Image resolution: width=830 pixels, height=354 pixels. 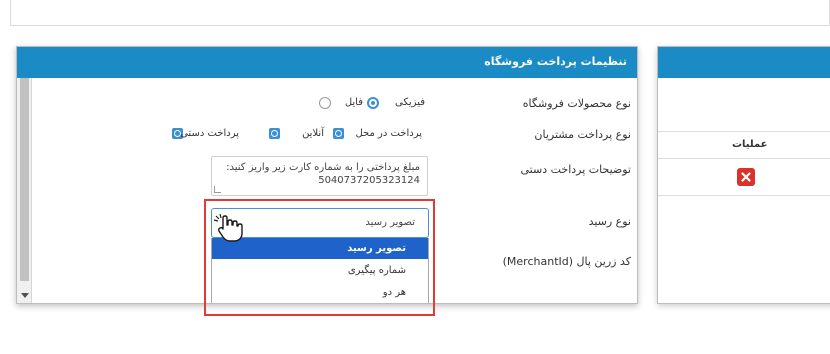 What do you see at coordinates (566, 261) in the screenshot?
I see `zarinpal-label: کد زرین پال (MerchantId)` at bounding box center [566, 261].